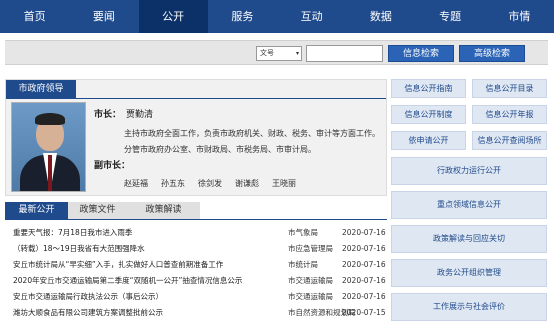  What do you see at coordinates (220, 149) in the screenshot?
I see `mayor-duty-2: 分管市政府办公室、市财政局、市税务局、市审计局。` at bounding box center [220, 149].